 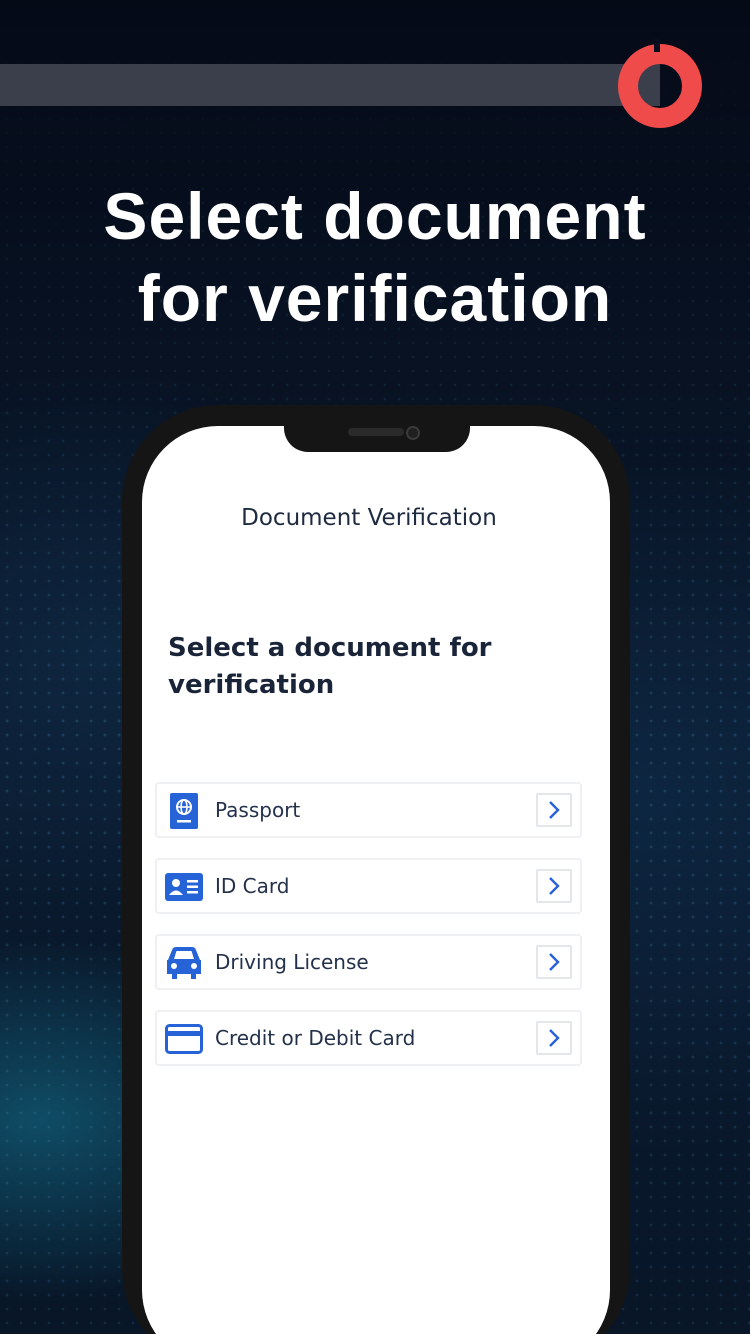 What do you see at coordinates (330, 85) in the screenshot?
I see `top-banner-bar` at bounding box center [330, 85].